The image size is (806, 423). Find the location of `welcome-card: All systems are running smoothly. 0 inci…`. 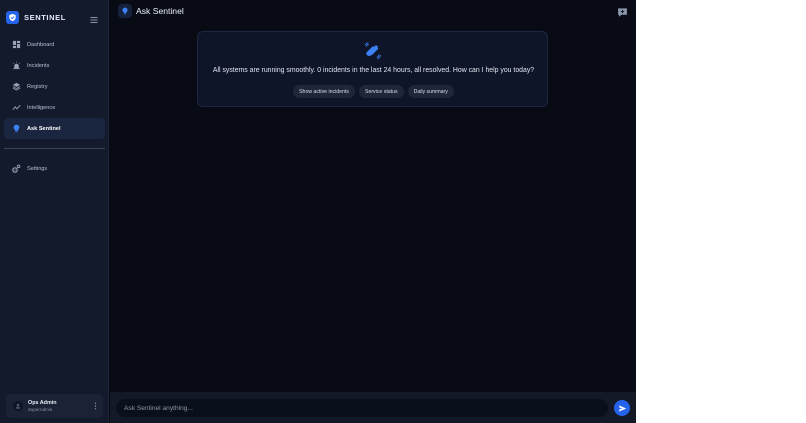

welcome-card: All systems are running smoothly. 0 inci… is located at coordinates (372, 69).